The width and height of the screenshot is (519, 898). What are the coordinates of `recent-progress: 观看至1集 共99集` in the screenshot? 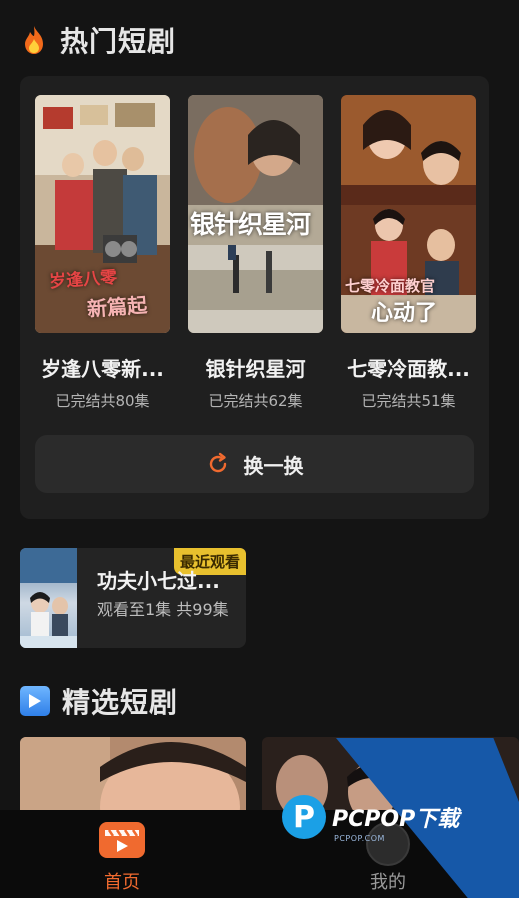 It's located at (163, 609).